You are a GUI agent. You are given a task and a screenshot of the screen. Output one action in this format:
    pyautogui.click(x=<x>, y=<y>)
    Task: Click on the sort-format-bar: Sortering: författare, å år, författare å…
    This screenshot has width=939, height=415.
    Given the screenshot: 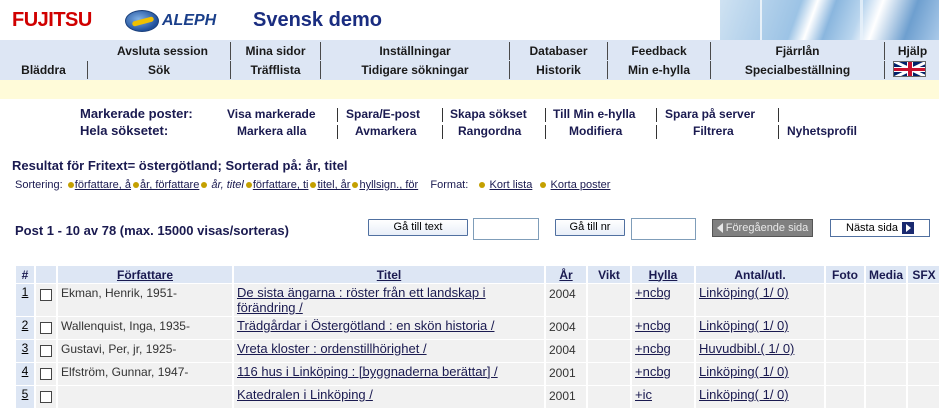 What is the action you would take?
    pyautogui.click(x=312, y=185)
    